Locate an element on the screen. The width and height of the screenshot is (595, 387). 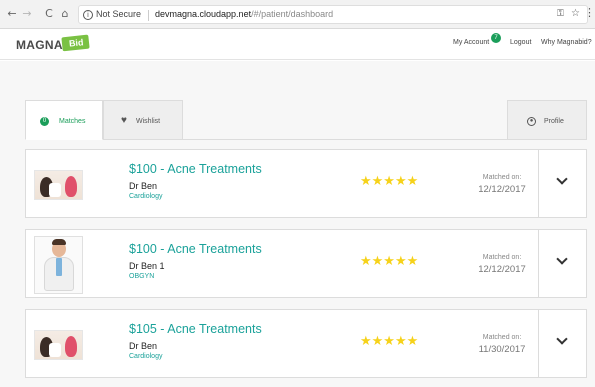
matches-count-badge: 0 is located at coordinates (44, 121).